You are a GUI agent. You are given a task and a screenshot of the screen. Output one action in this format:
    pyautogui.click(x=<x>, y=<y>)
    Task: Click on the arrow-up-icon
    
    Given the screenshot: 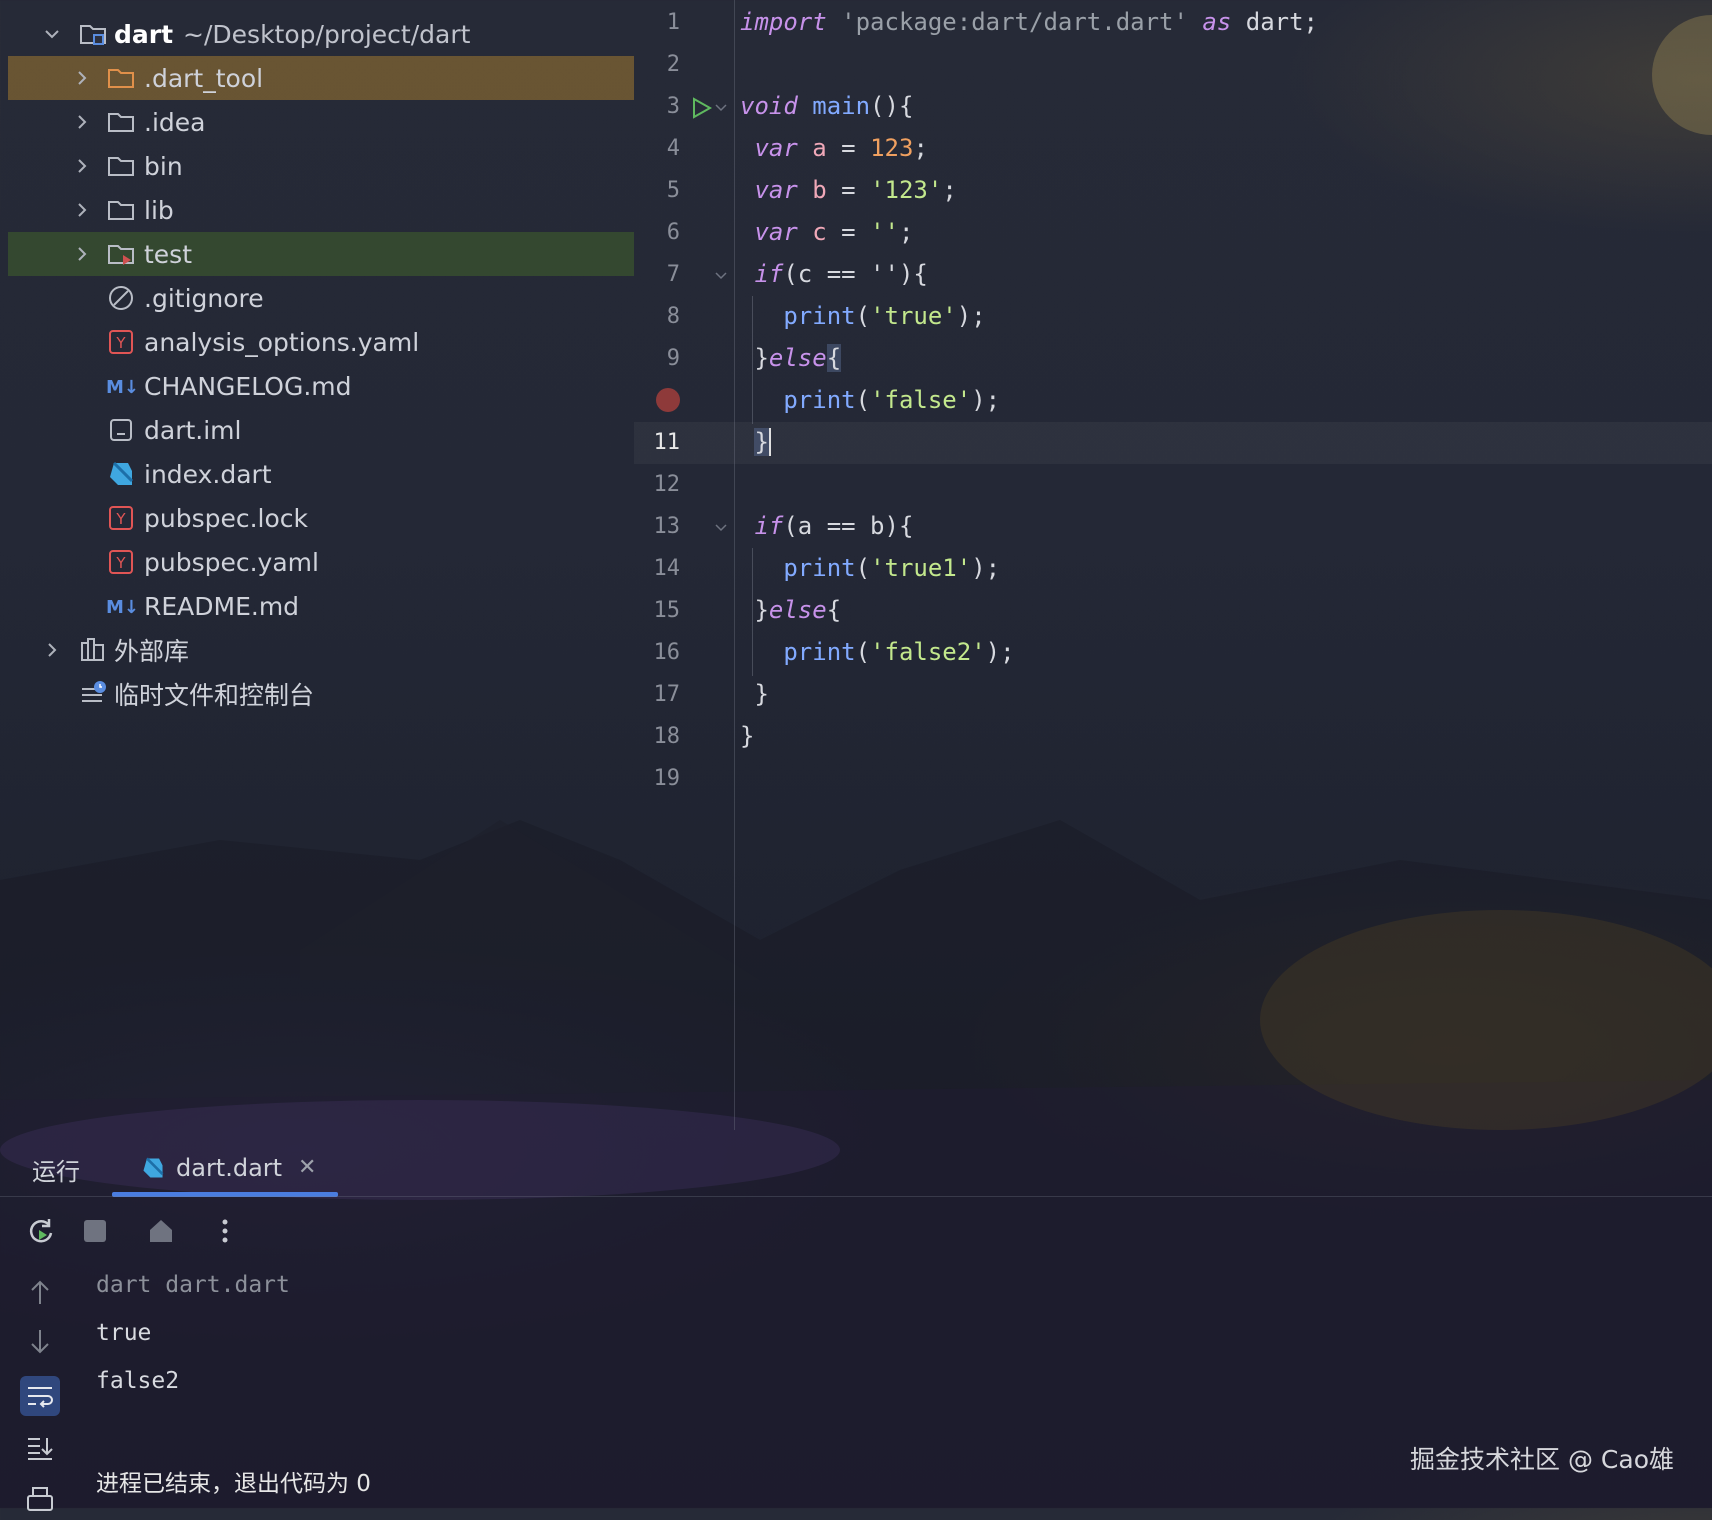 What is the action you would take?
    pyautogui.click(x=40, y=1292)
    